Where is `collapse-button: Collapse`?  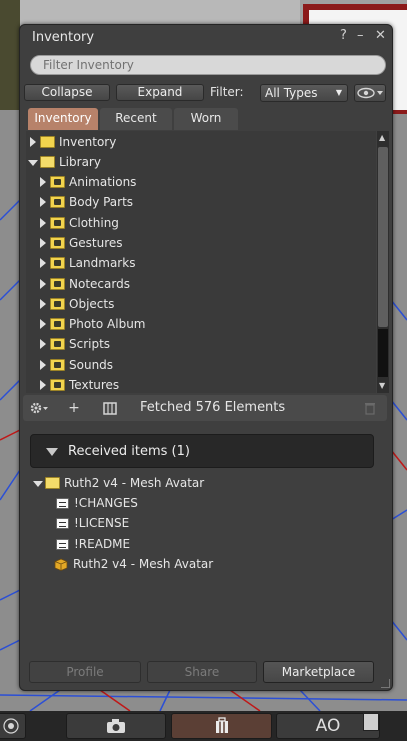 collapse-button: Collapse is located at coordinates (67, 92).